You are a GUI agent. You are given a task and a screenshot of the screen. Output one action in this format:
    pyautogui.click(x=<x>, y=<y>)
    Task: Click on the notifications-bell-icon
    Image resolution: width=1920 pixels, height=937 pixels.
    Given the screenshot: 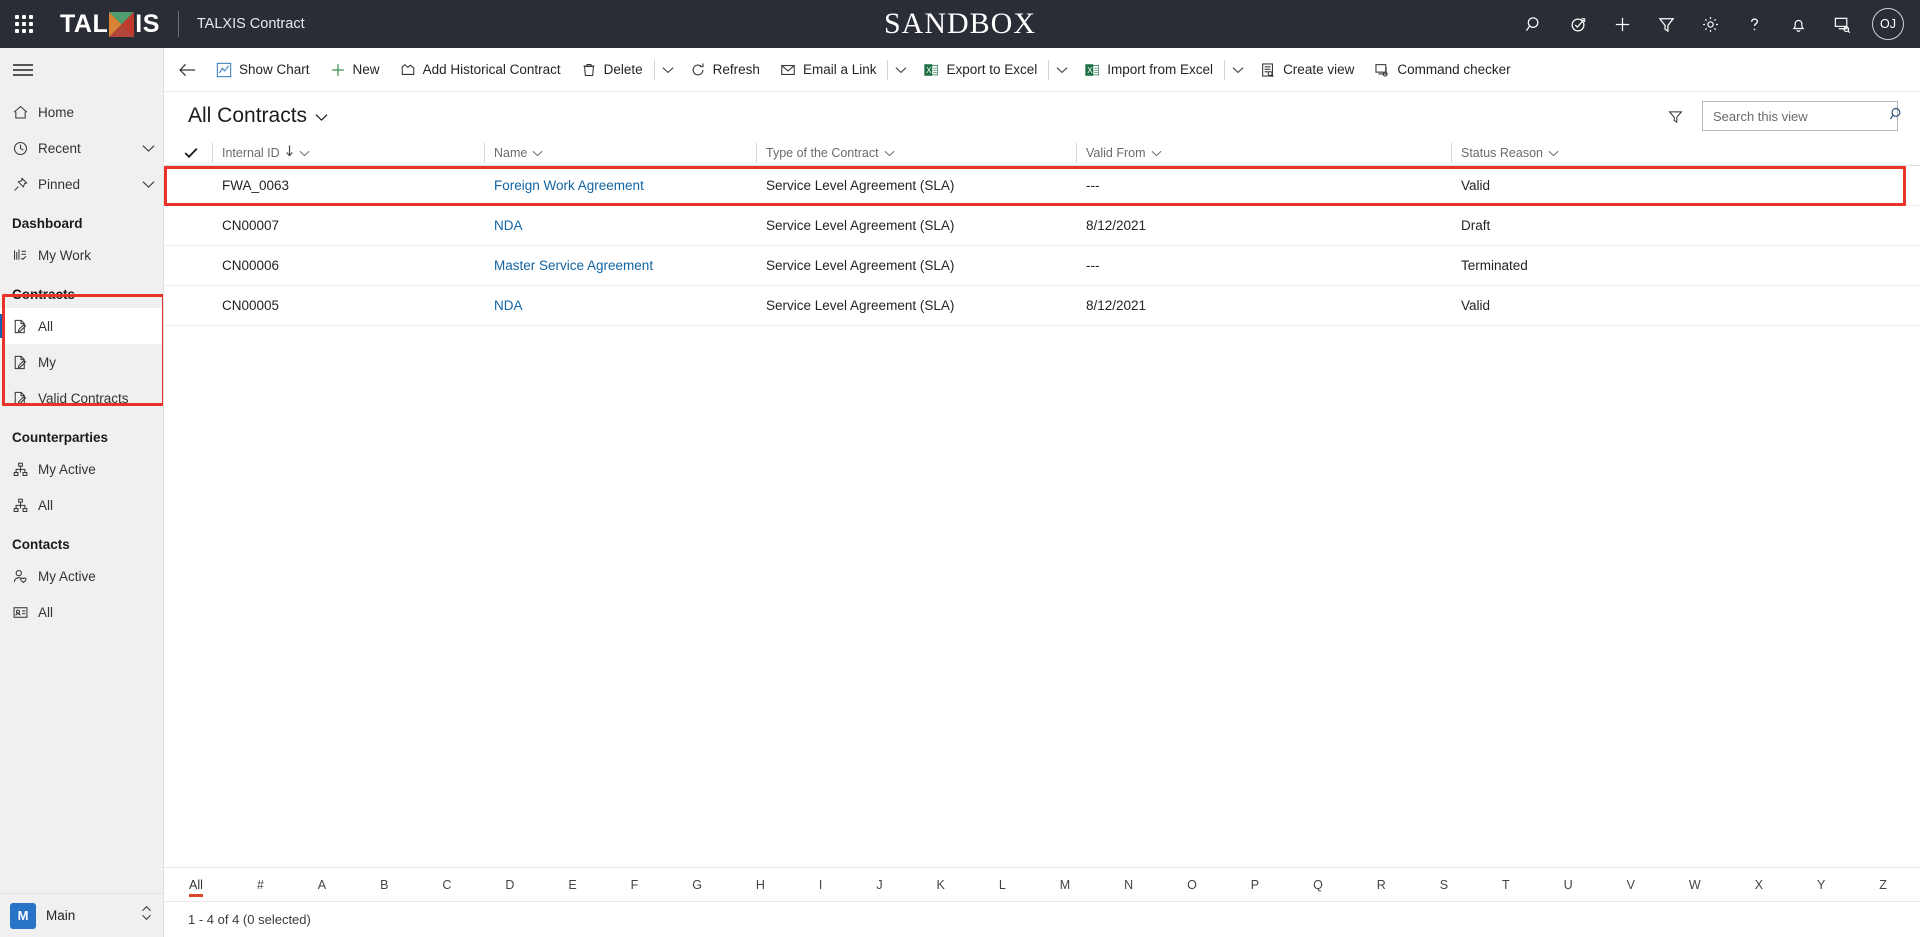 What is the action you would take?
    pyautogui.click(x=1798, y=24)
    